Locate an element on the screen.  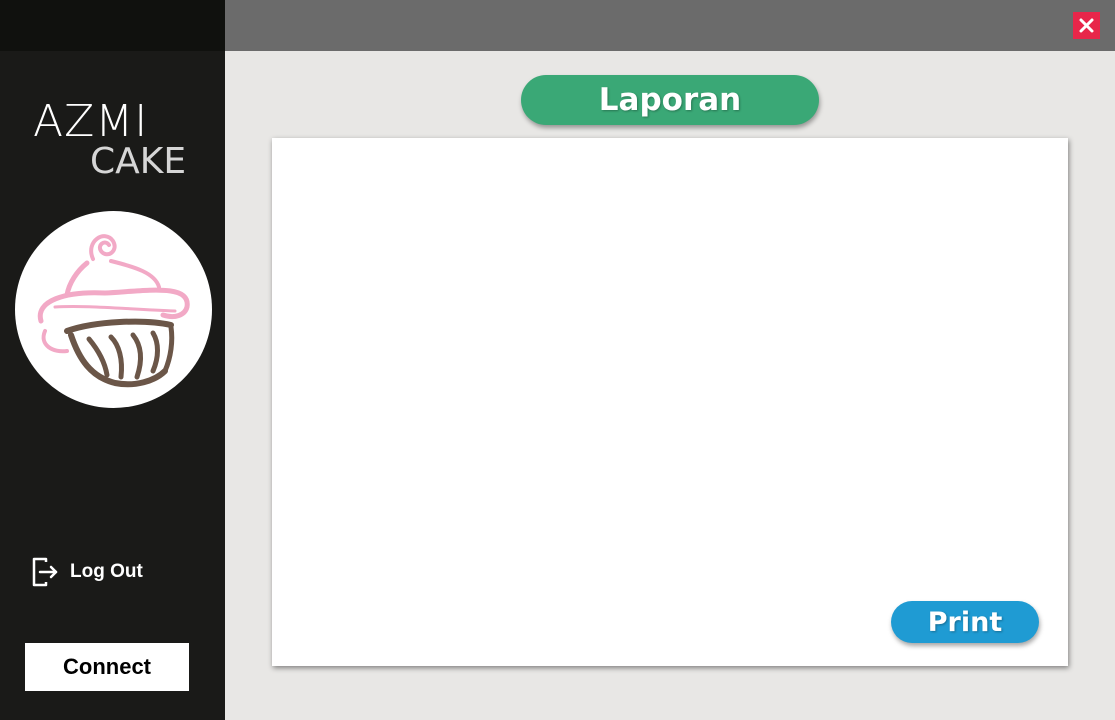
logout-button: Log Out is located at coordinates (86, 572).